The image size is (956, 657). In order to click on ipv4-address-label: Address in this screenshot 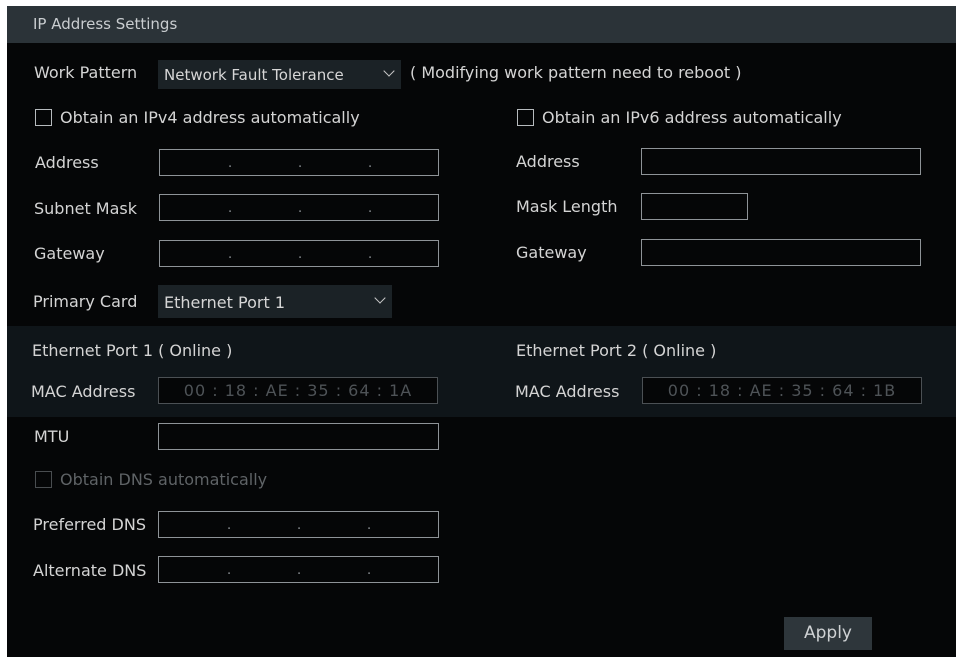, I will do `click(67, 162)`.